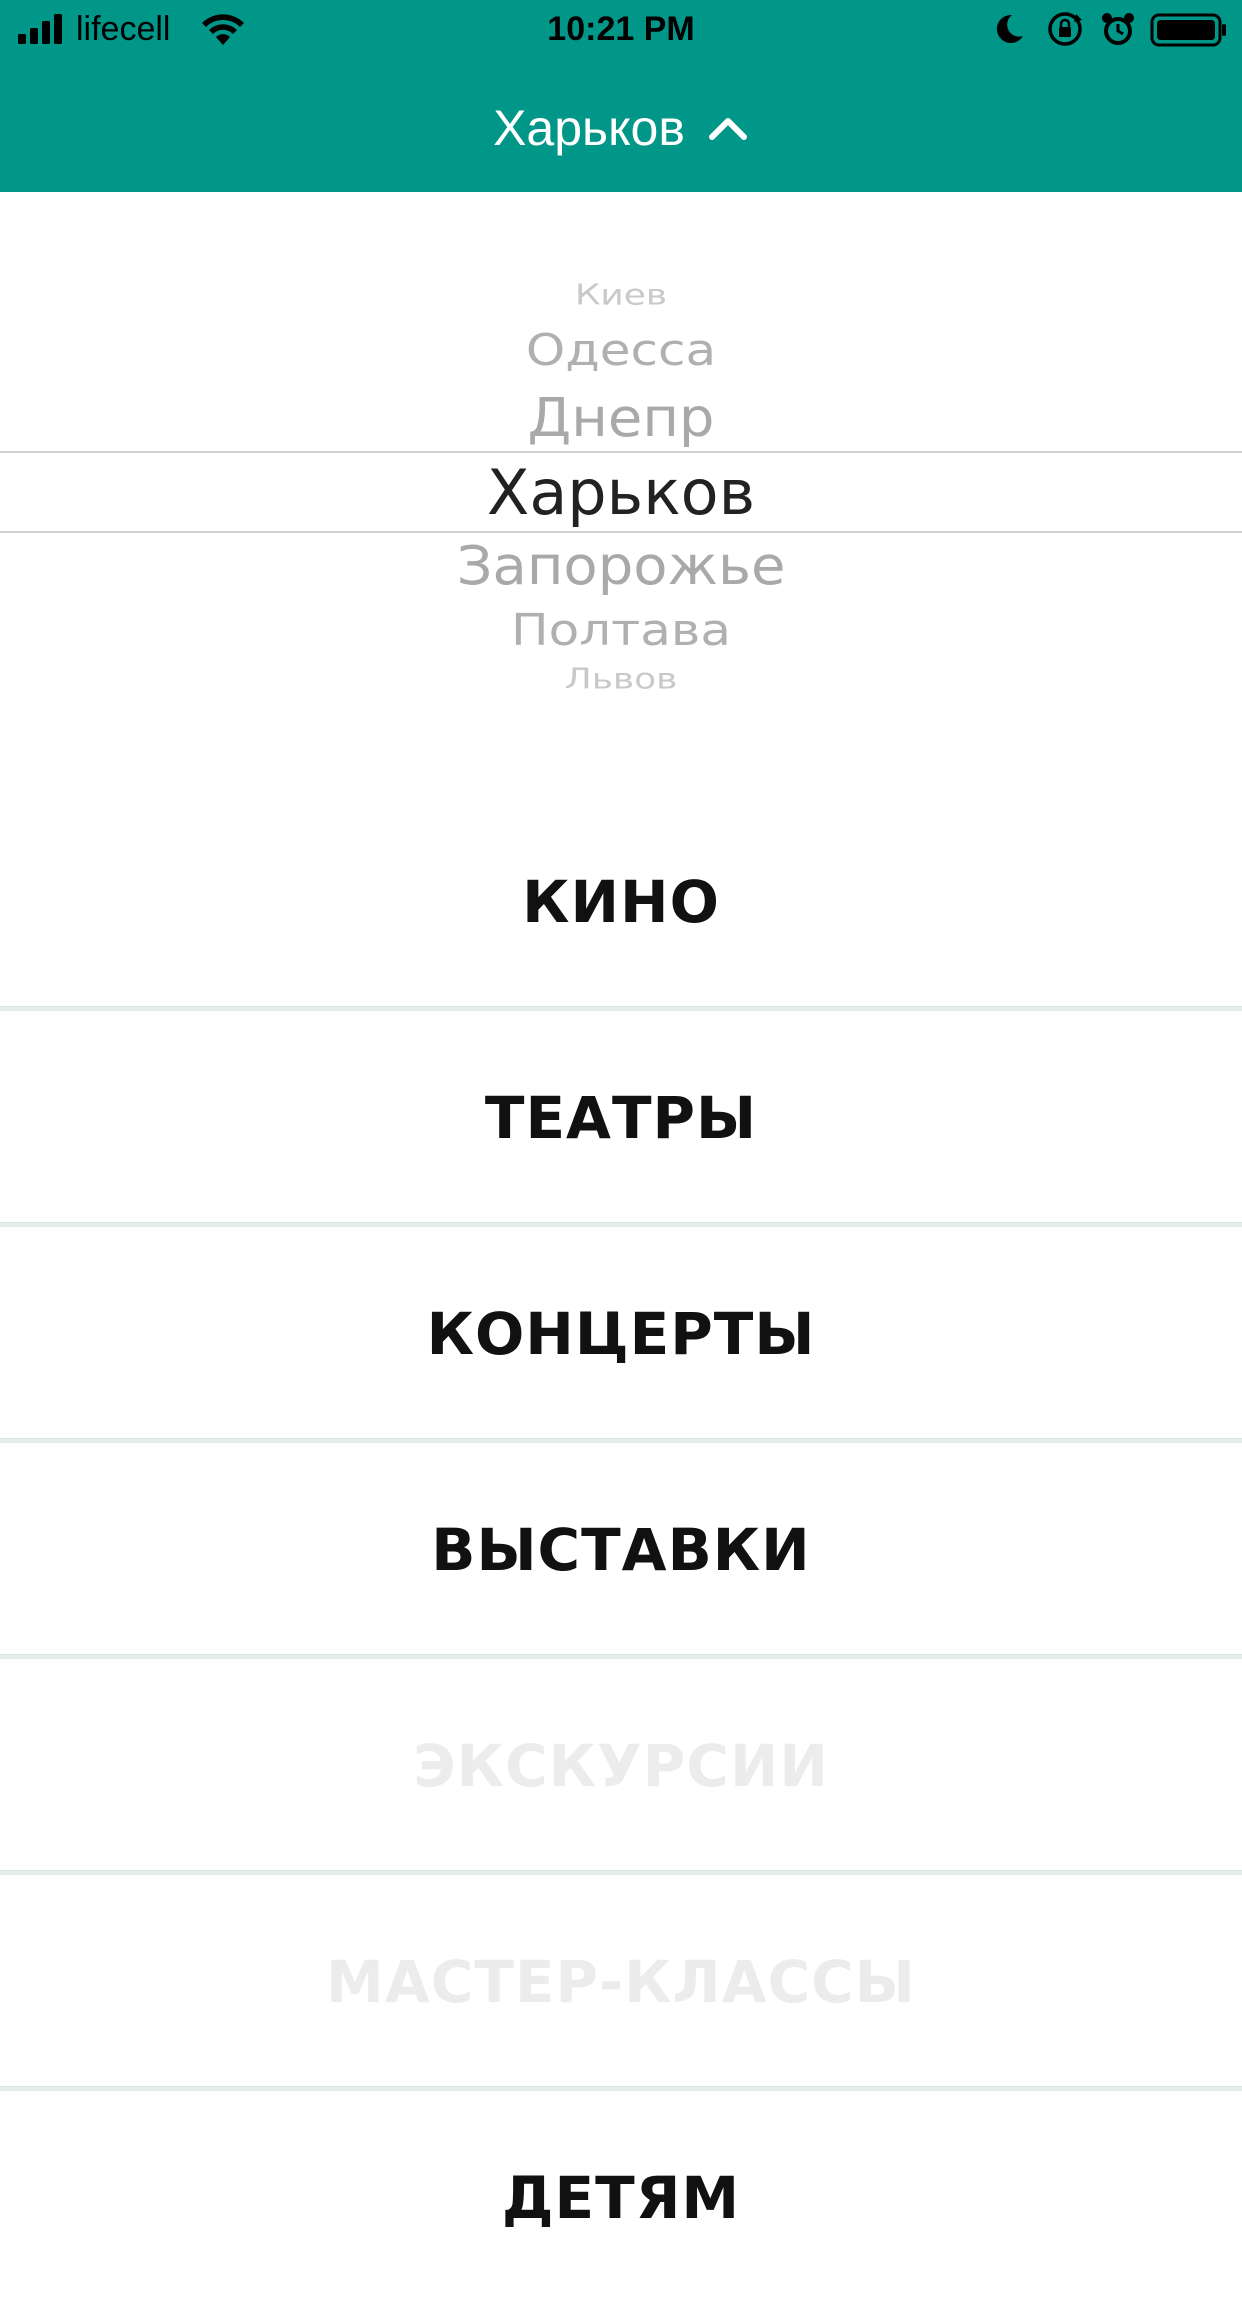 This screenshot has height=2304, width=1242. Describe the element at coordinates (621, 1550) in the screenshot. I see `category-exhibitions: ВЫСТАВКИ` at that location.